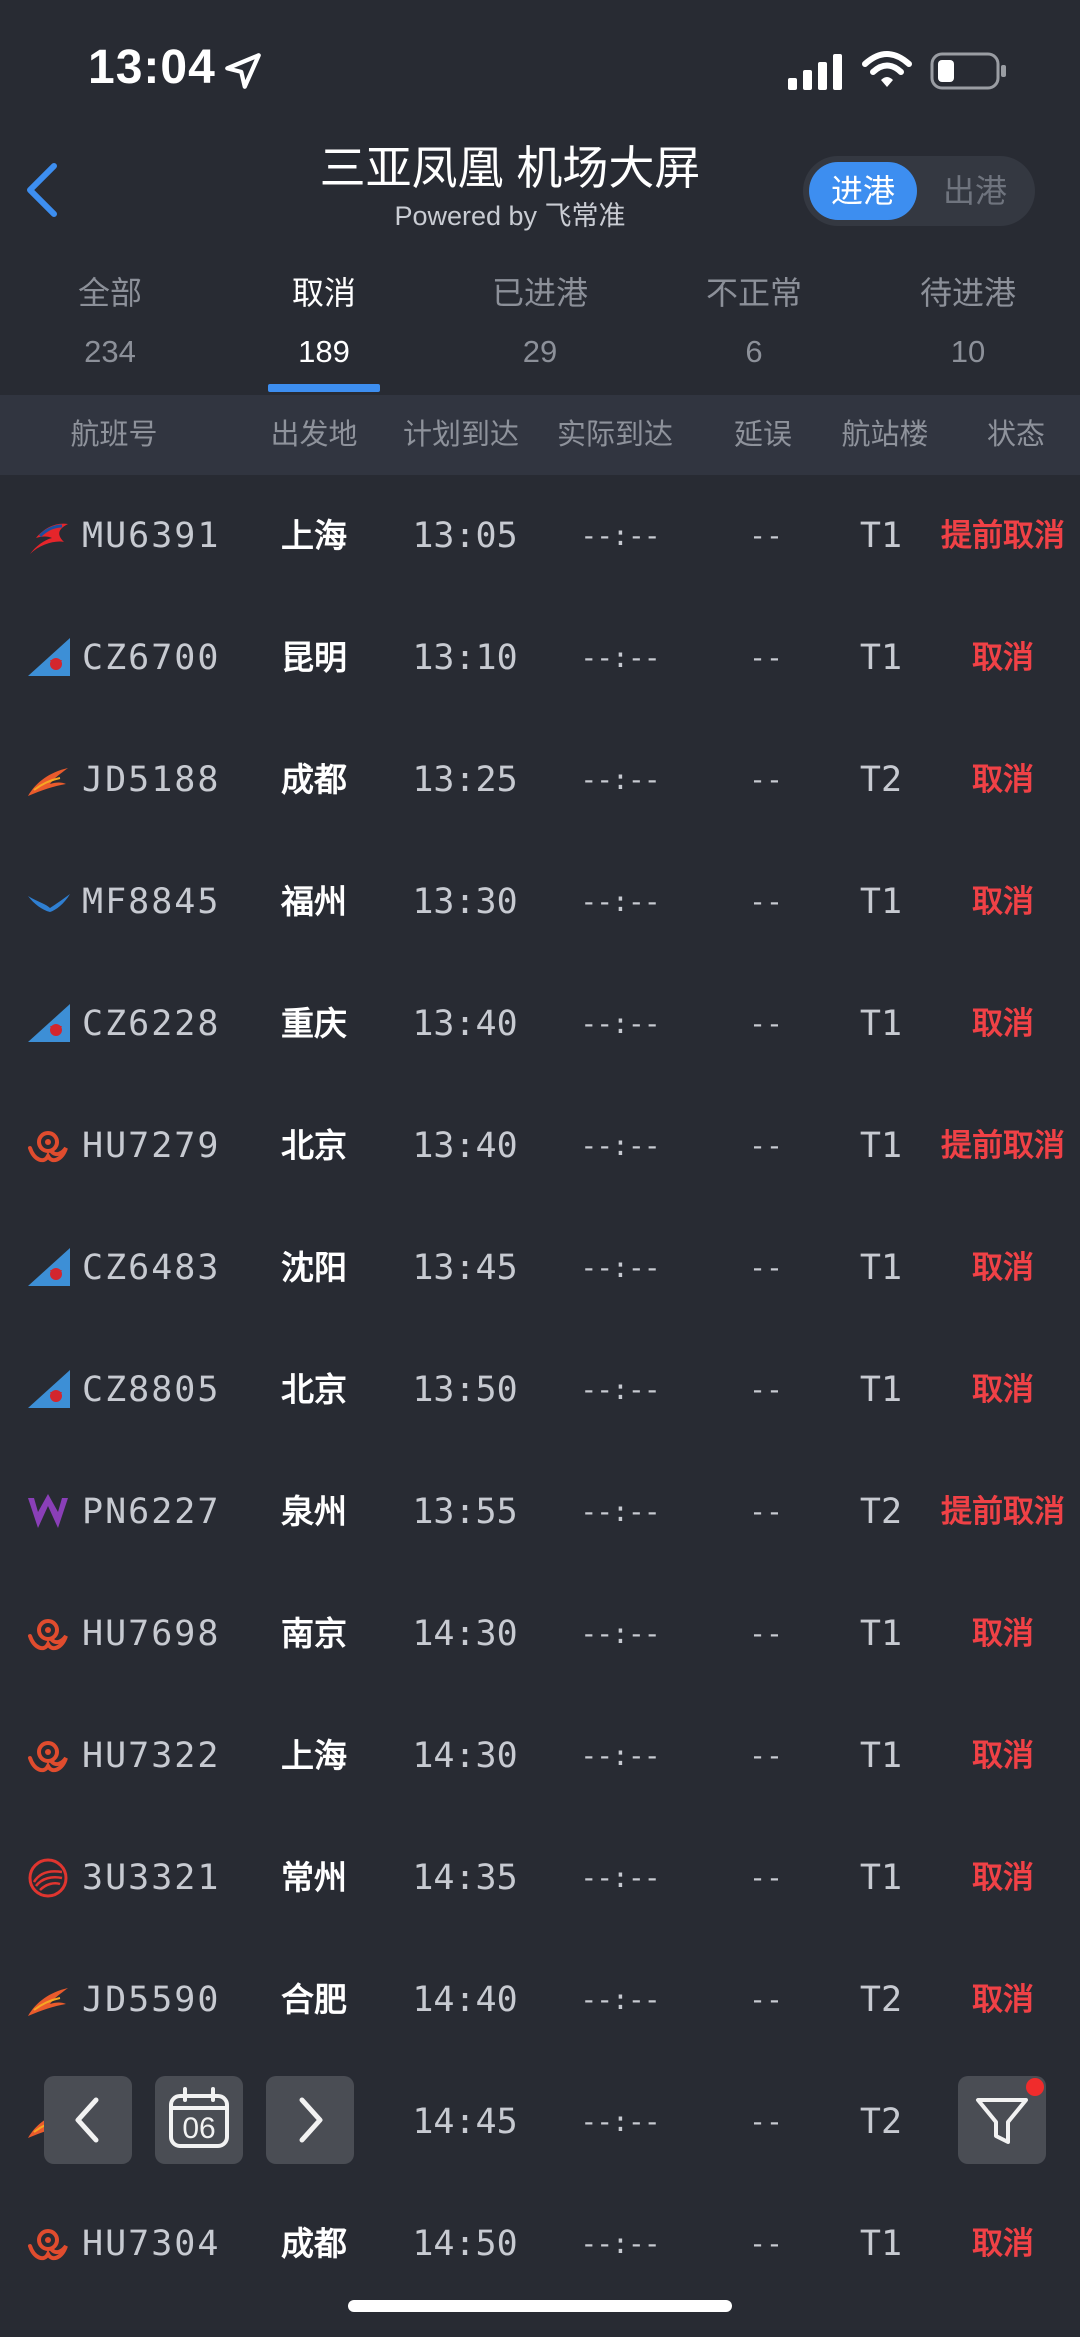 The height and width of the screenshot is (2337, 1080). I want to click on tab-pending: 待进港 10, so click(968, 316).